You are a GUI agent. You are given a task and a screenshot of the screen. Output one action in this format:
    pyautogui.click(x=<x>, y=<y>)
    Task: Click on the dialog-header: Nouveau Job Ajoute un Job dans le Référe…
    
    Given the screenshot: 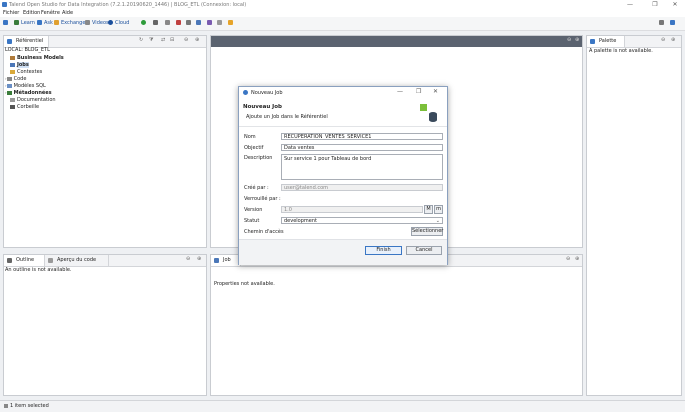 What is the action you would take?
    pyautogui.click(x=343, y=112)
    